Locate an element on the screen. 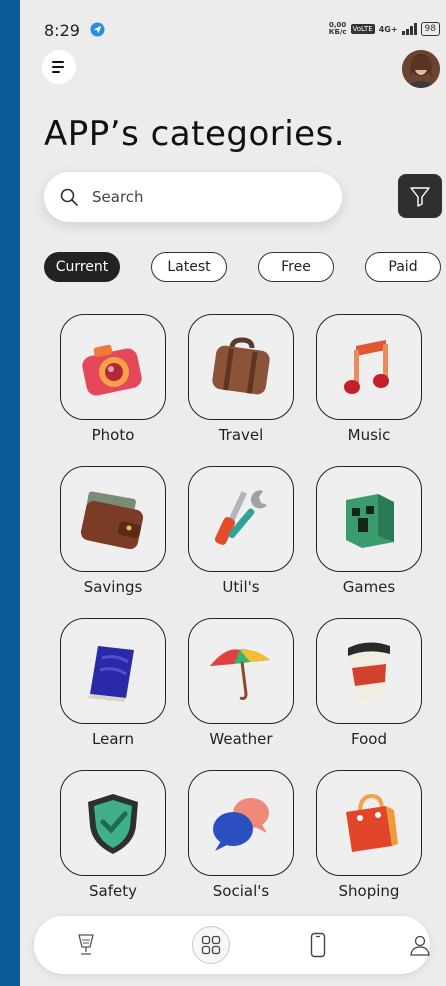 The width and height of the screenshot is (446, 986). suitcase-icon is located at coordinates (241, 366).